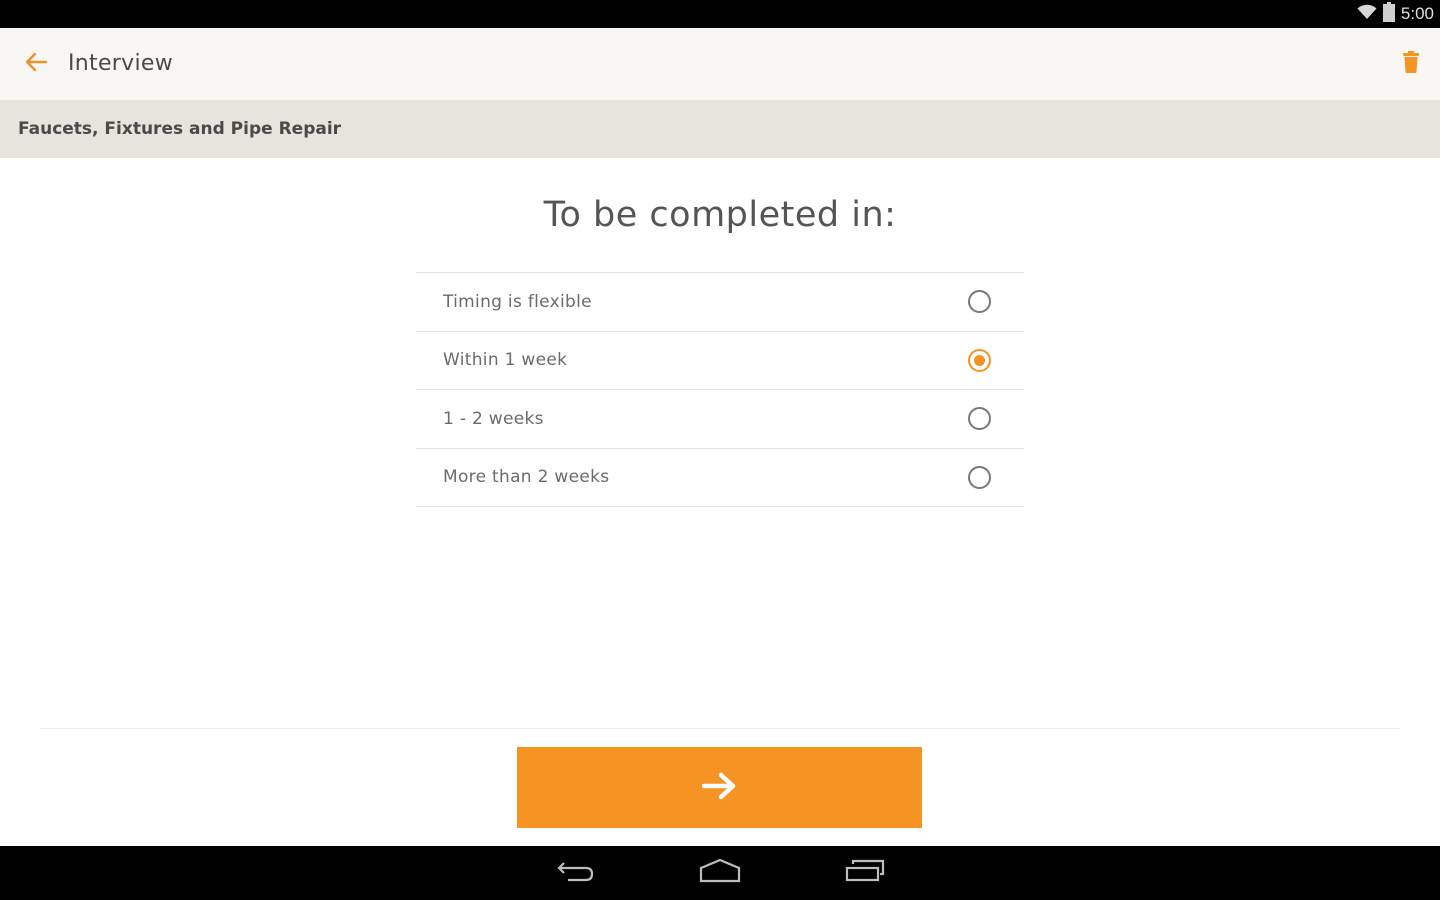 The height and width of the screenshot is (900, 1440). Describe the element at coordinates (720, 64) in the screenshot. I see `app-bar: Interview` at that location.